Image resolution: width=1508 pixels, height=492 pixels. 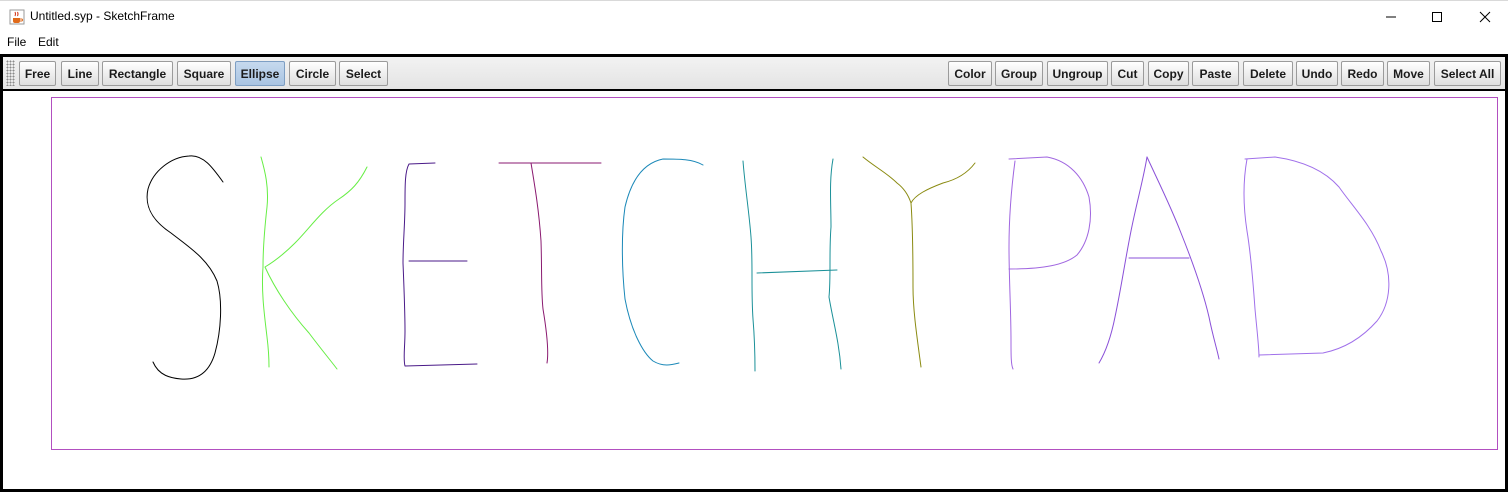 I want to click on ungroup-button: Ungroup, so click(x=1077, y=73).